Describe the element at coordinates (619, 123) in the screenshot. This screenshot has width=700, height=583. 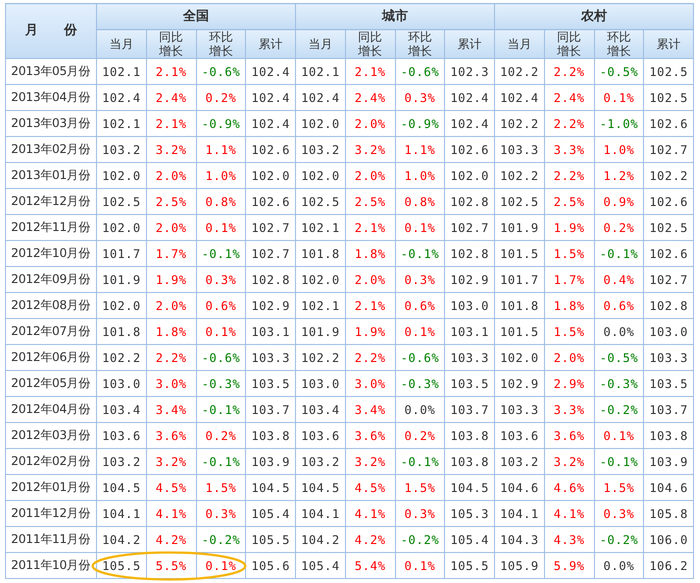
I see `table-cell: -1.0%` at that location.